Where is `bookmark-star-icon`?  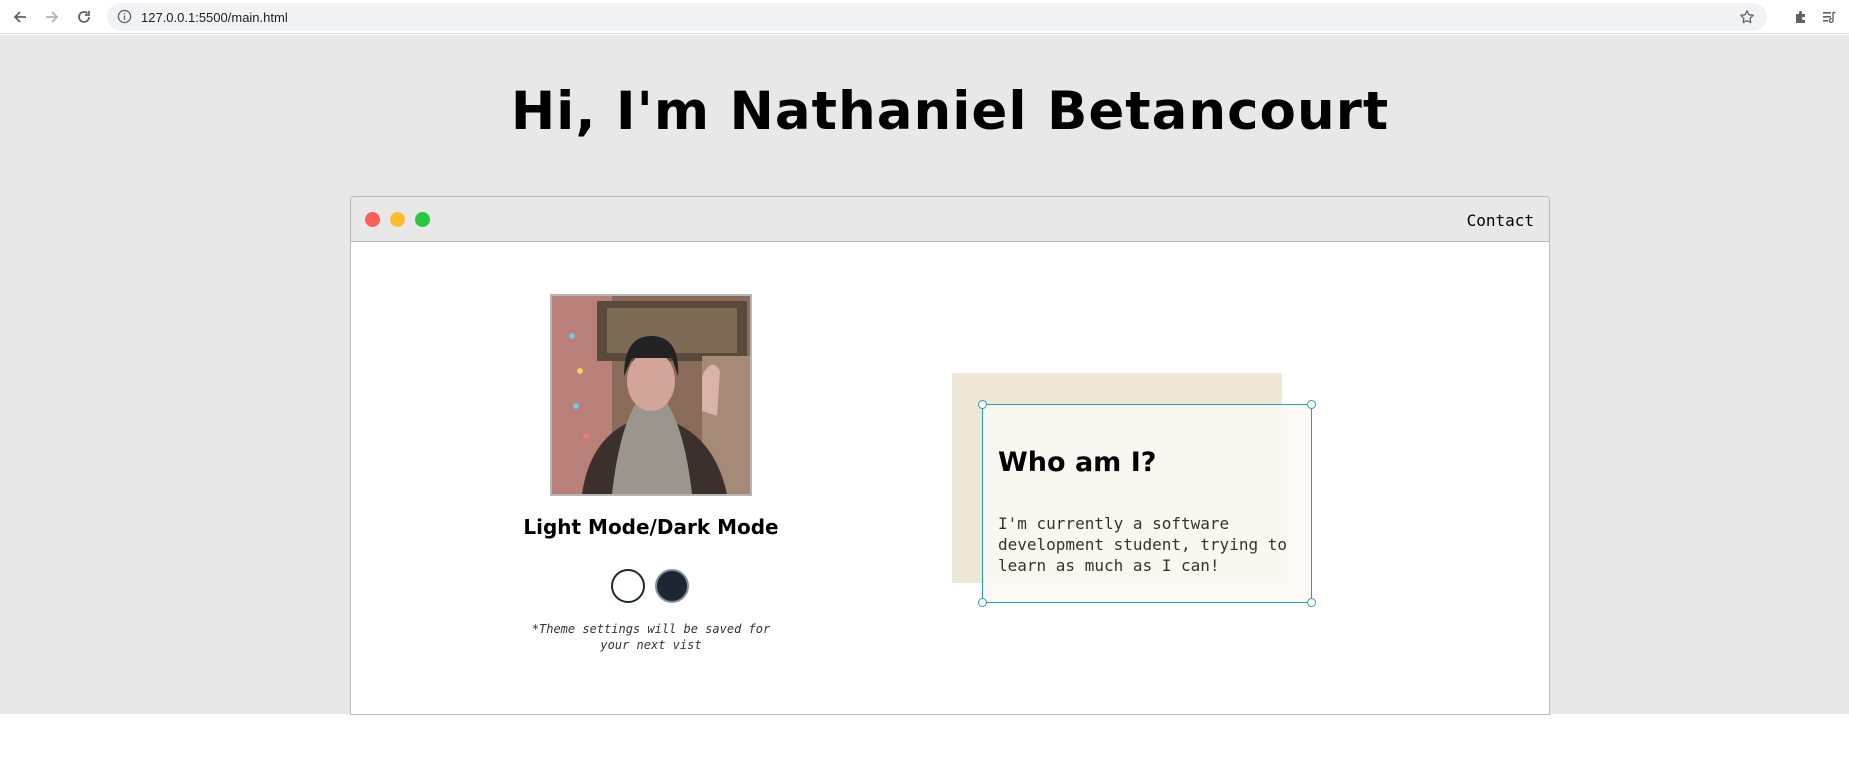
bookmark-star-icon is located at coordinates (1747, 19).